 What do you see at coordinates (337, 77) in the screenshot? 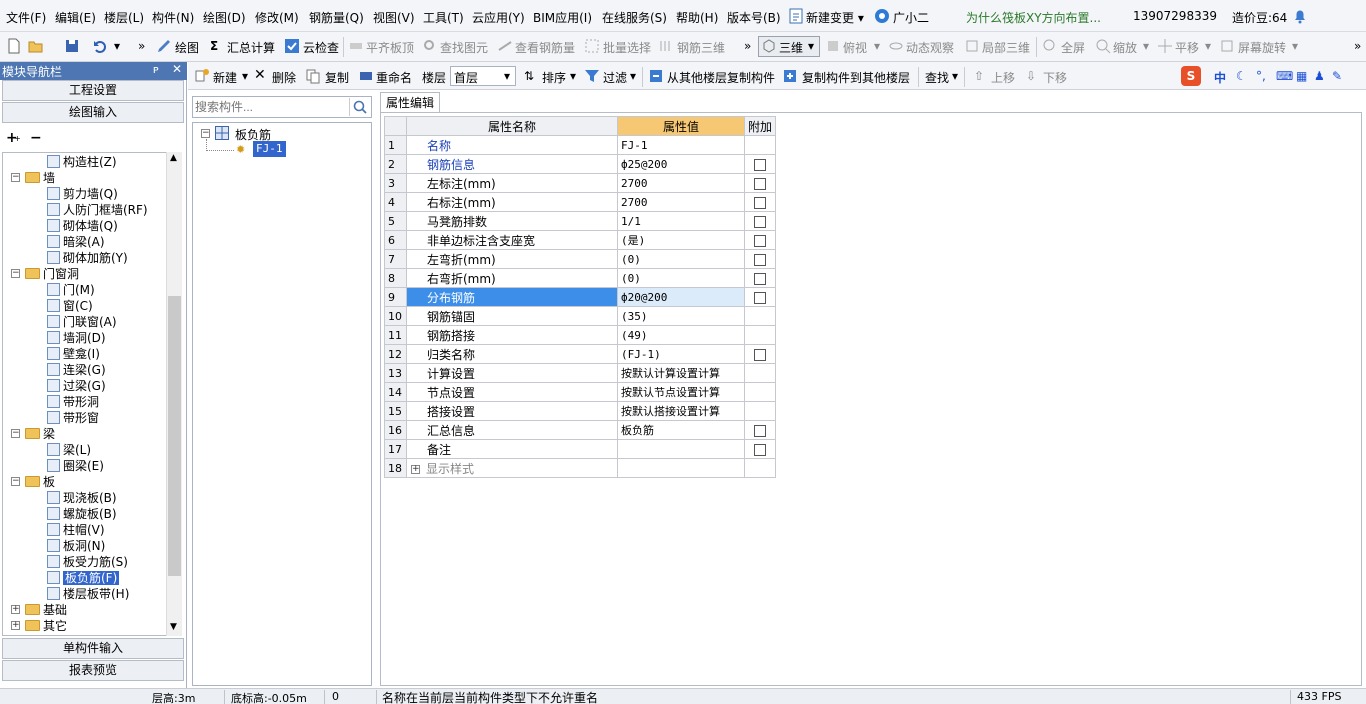
I see `copy-component-button: 复制` at bounding box center [337, 77].